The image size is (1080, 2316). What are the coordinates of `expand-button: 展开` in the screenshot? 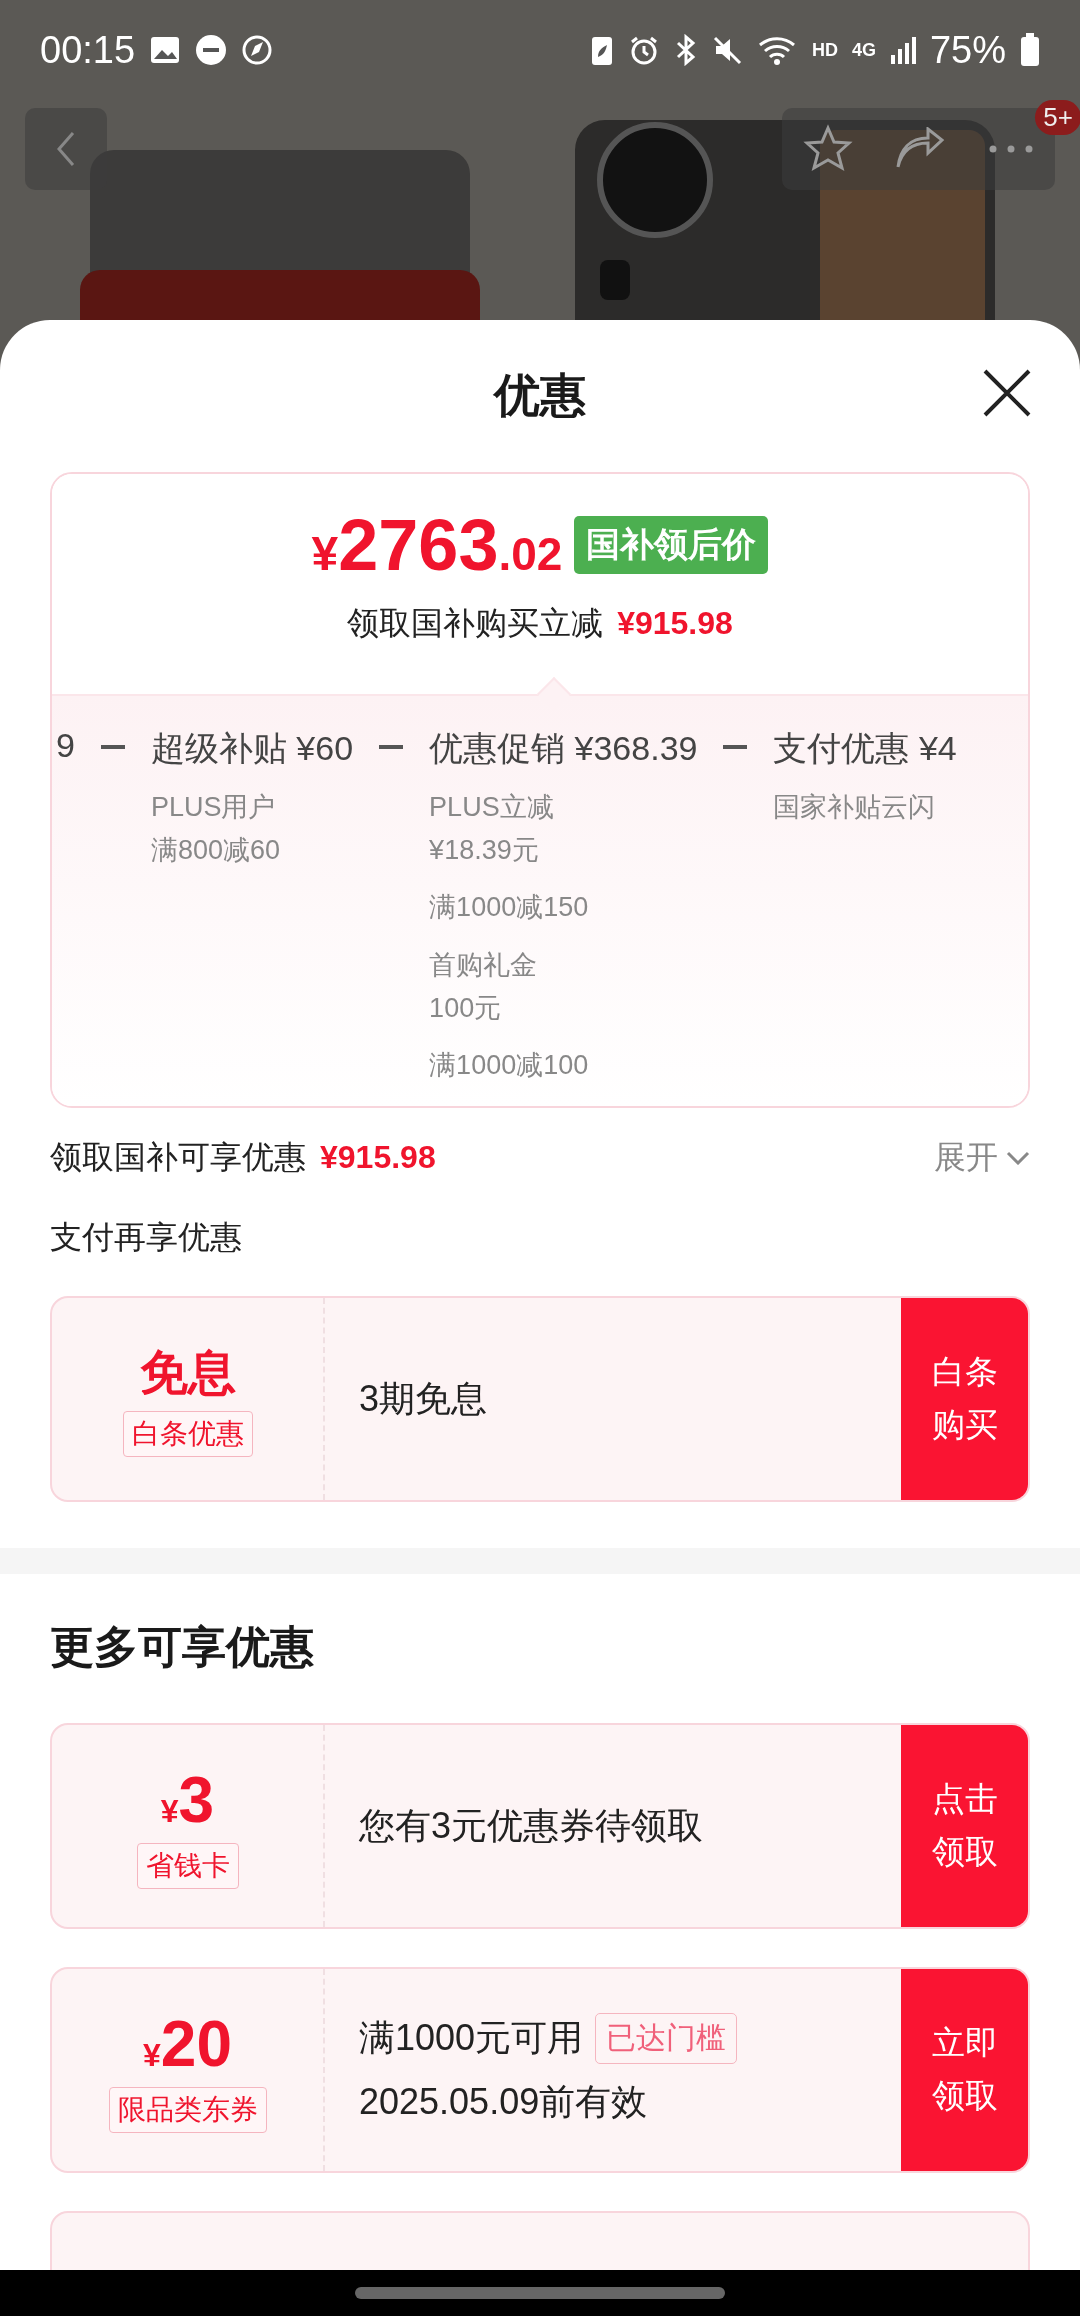 It's located at (982, 1158).